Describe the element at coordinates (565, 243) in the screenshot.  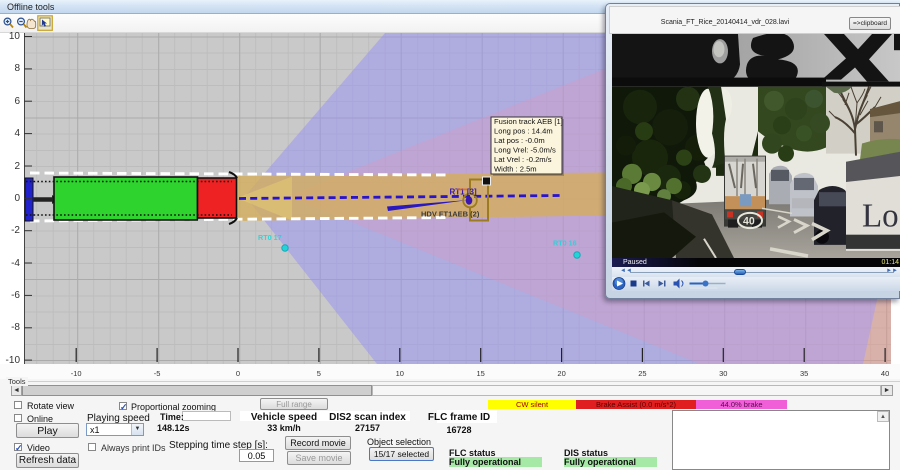
I see `svg-text: RT0 16` at that location.